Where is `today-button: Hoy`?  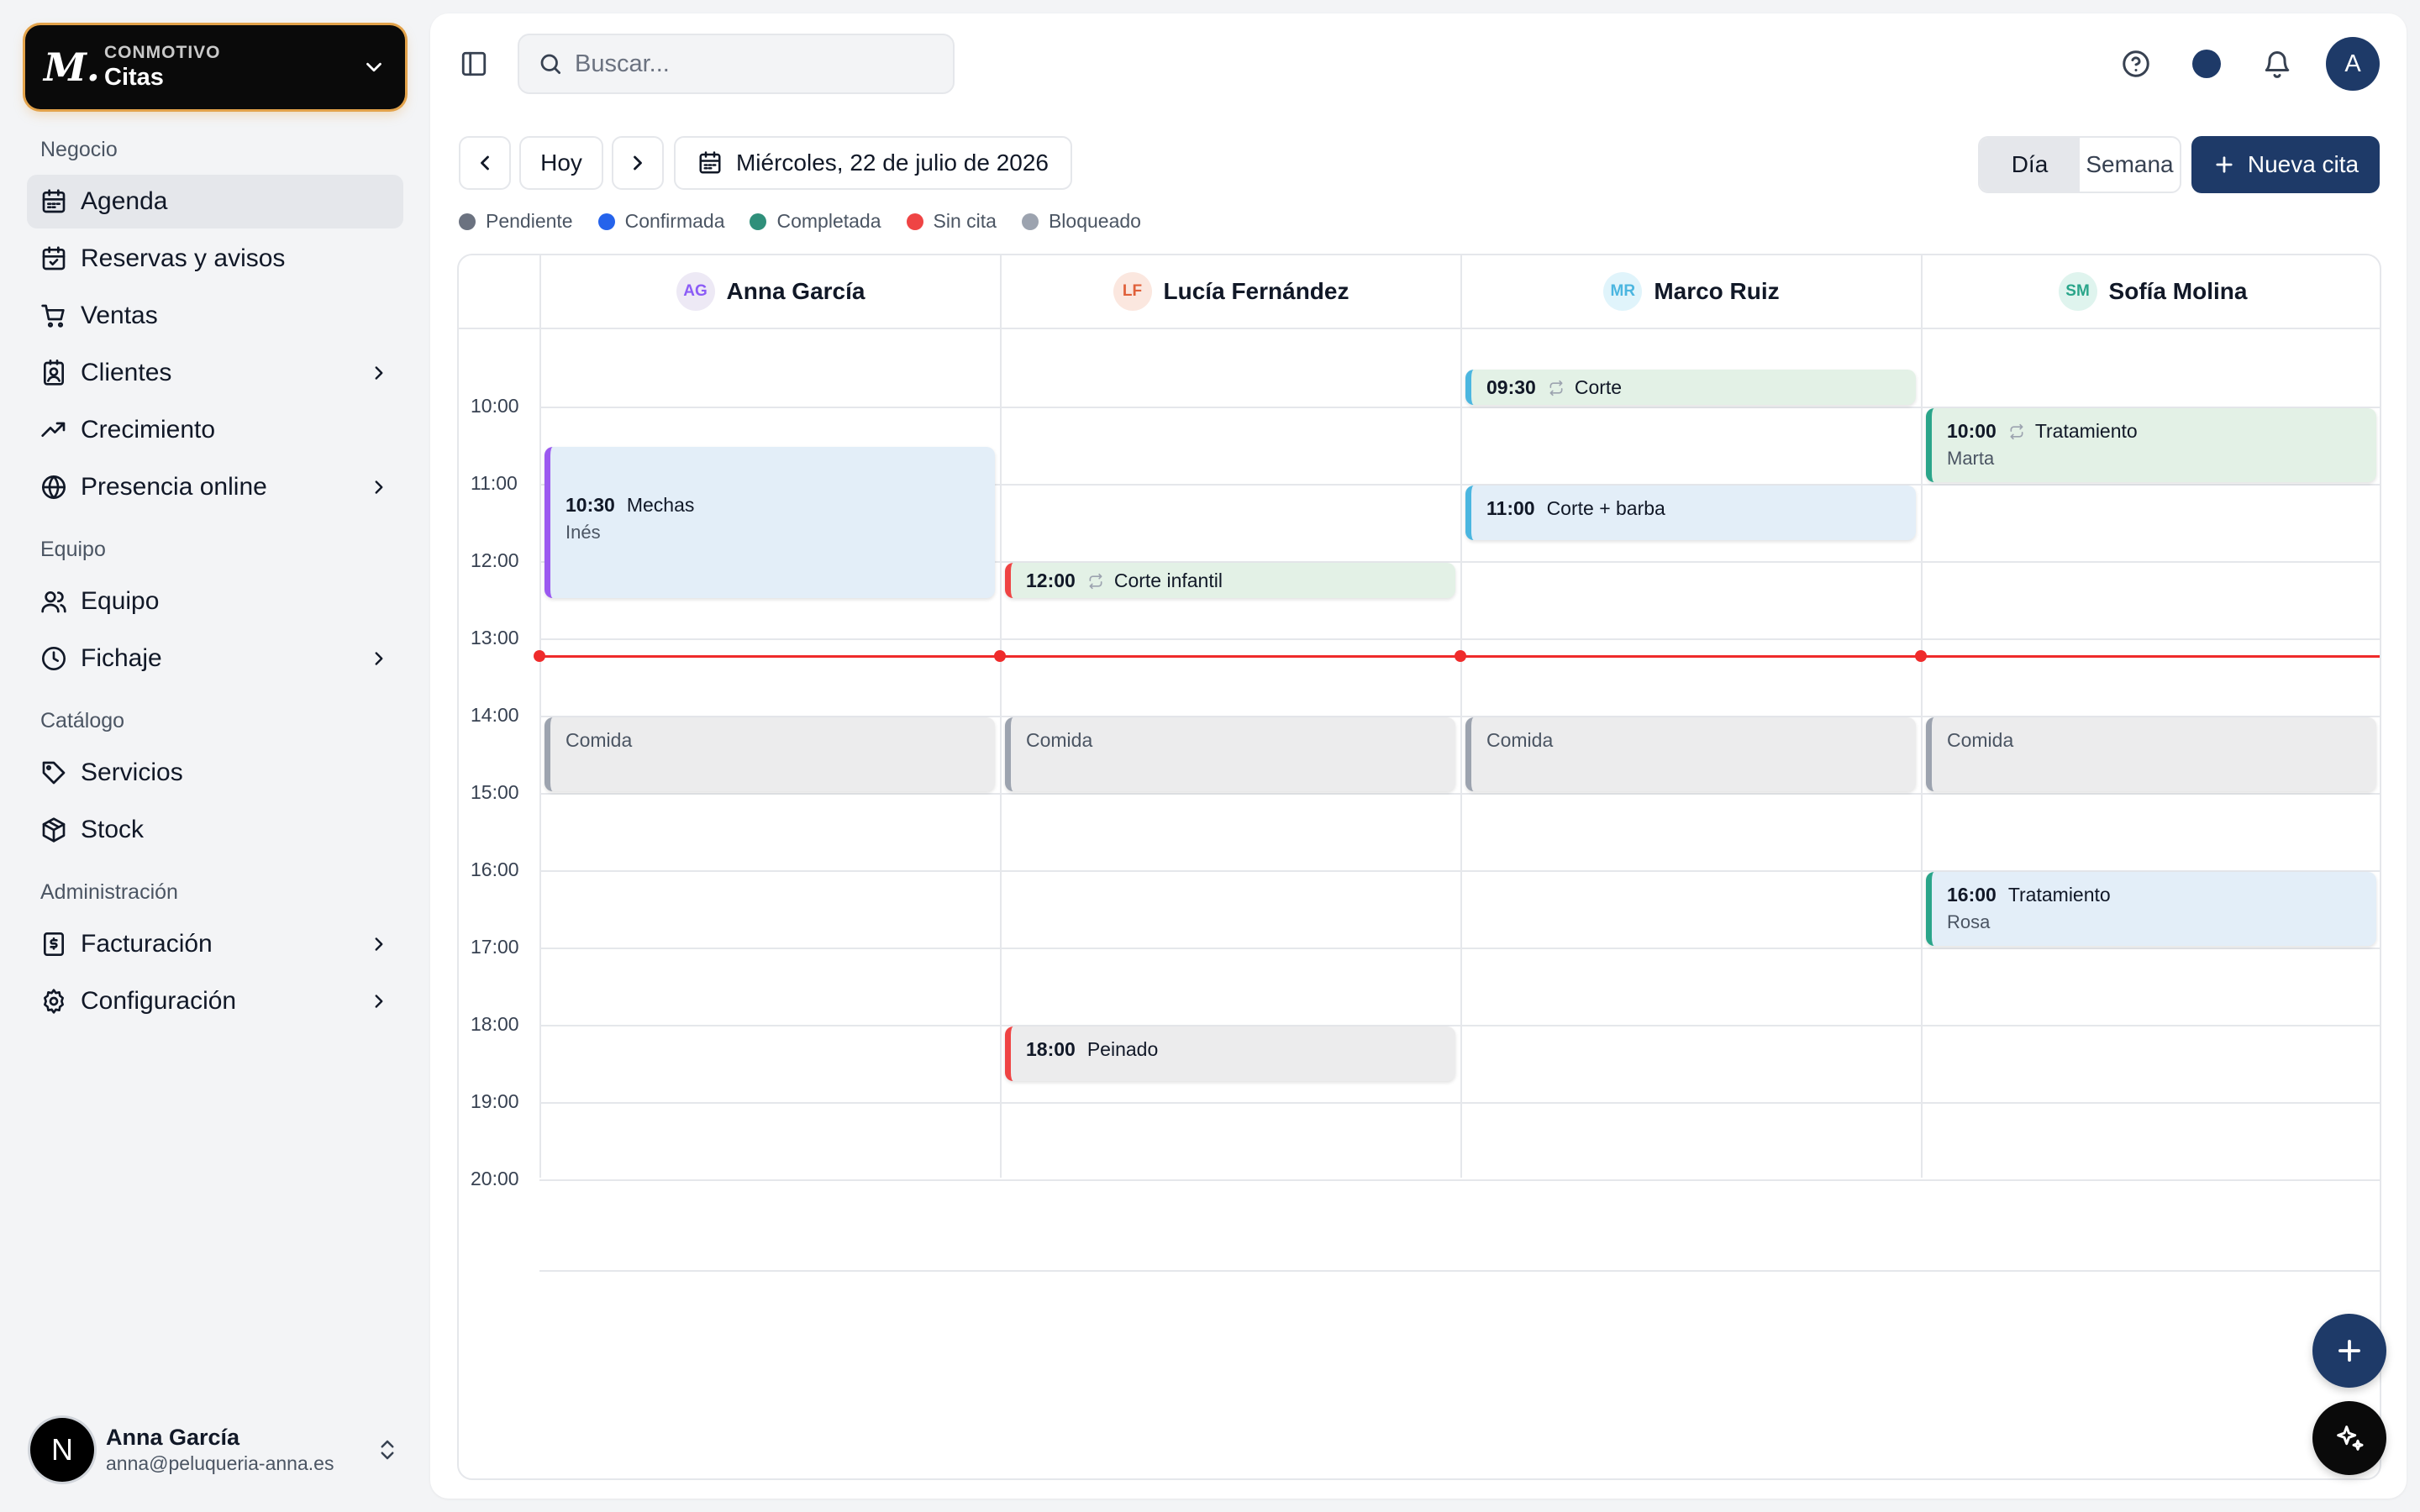 today-button: Hoy is located at coordinates (561, 163).